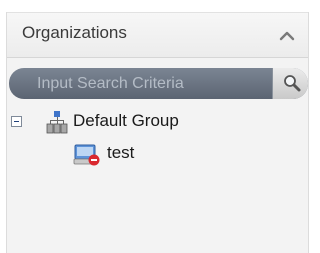 The height and width of the screenshot is (253, 320). I want to click on collapse-node-icon, so click(16, 121).